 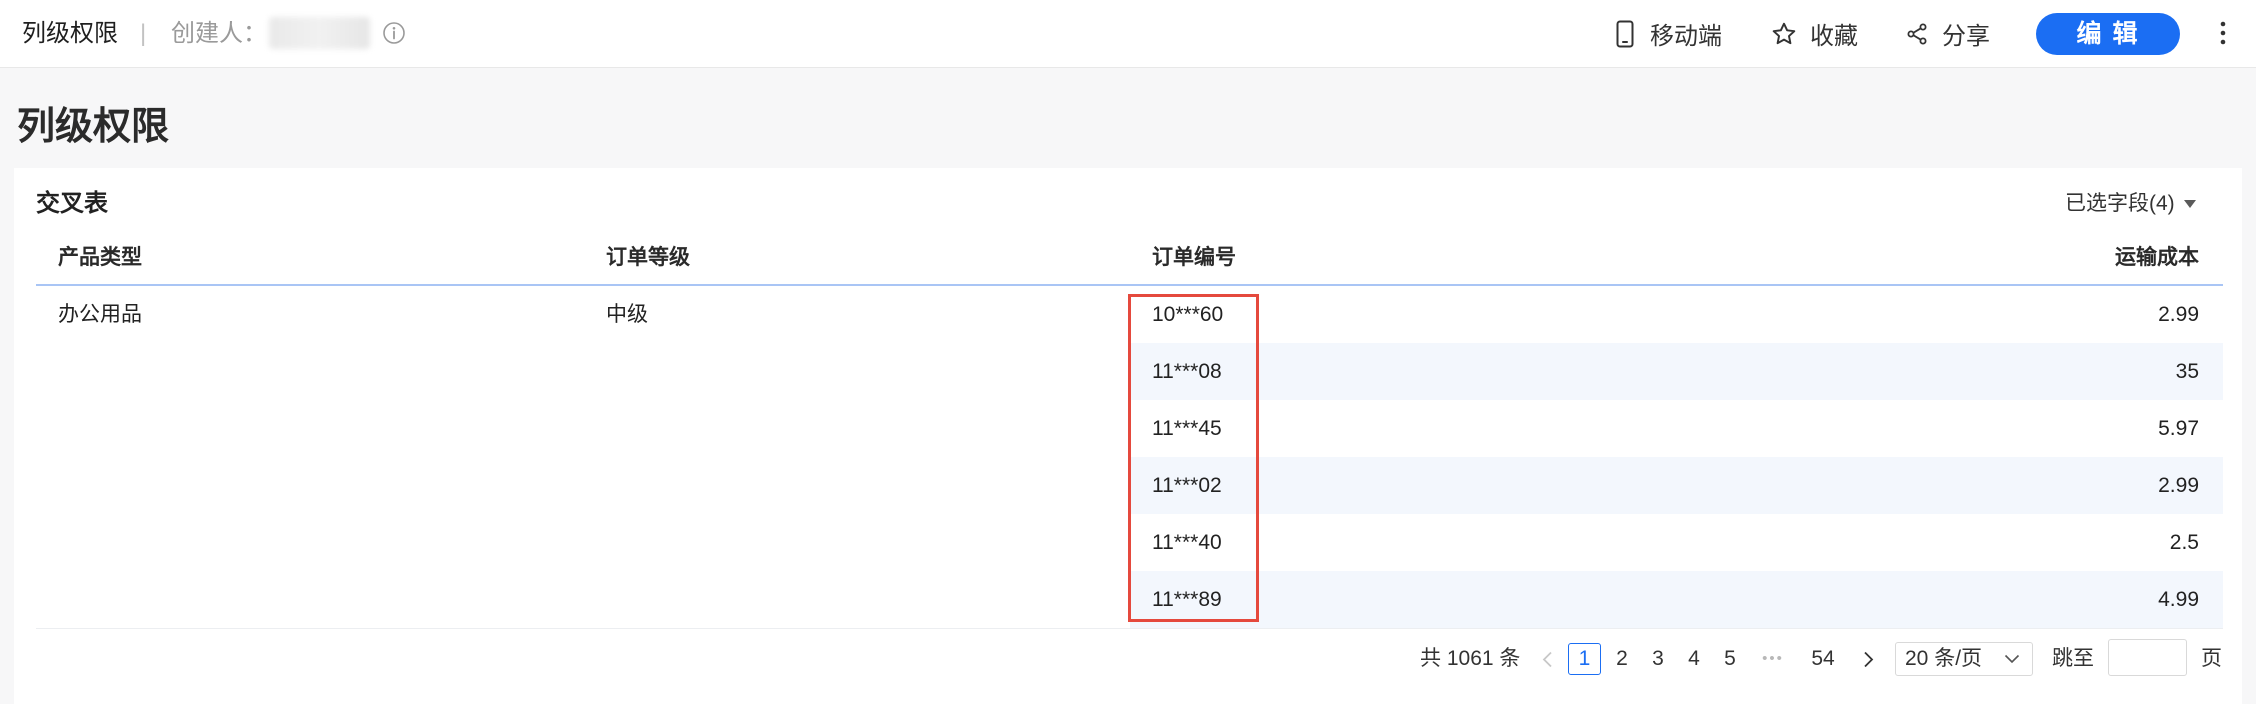 I want to click on mobile-button: 移动端, so click(x=1669, y=33).